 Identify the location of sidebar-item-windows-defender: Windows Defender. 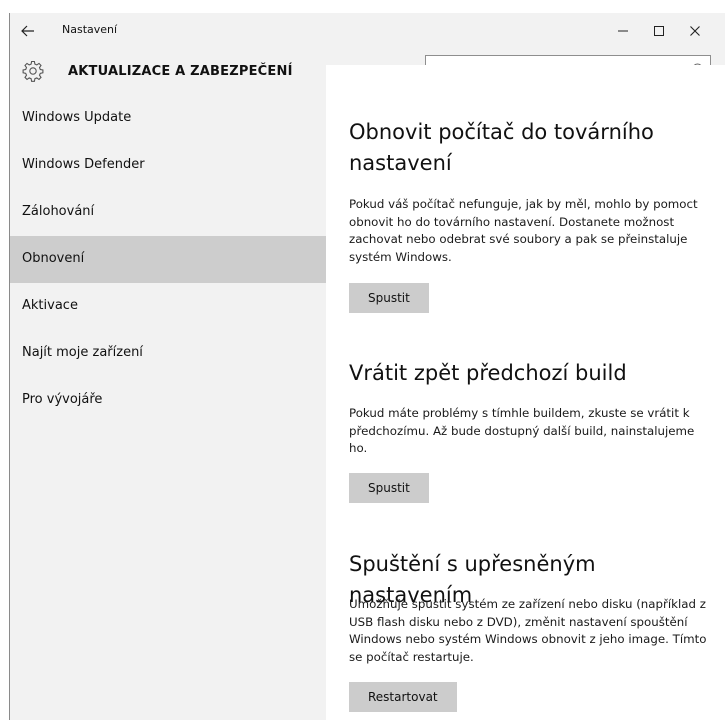
(168, 165).